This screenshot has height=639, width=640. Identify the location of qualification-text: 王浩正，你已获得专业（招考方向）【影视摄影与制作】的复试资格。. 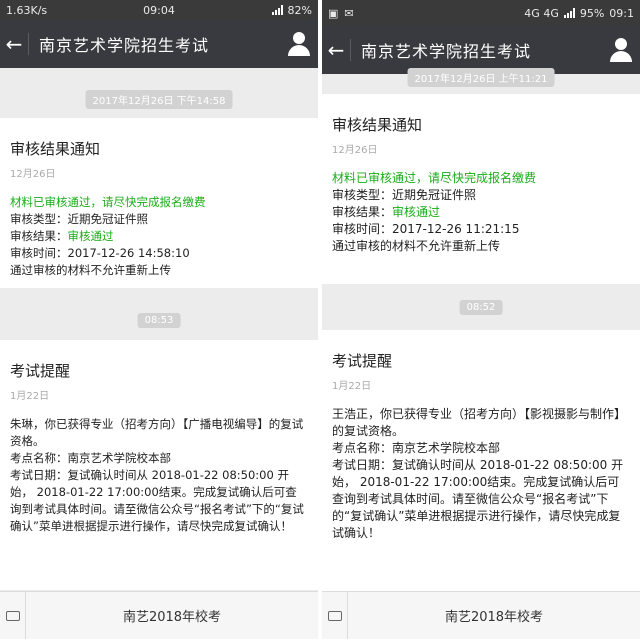
(479, 422).